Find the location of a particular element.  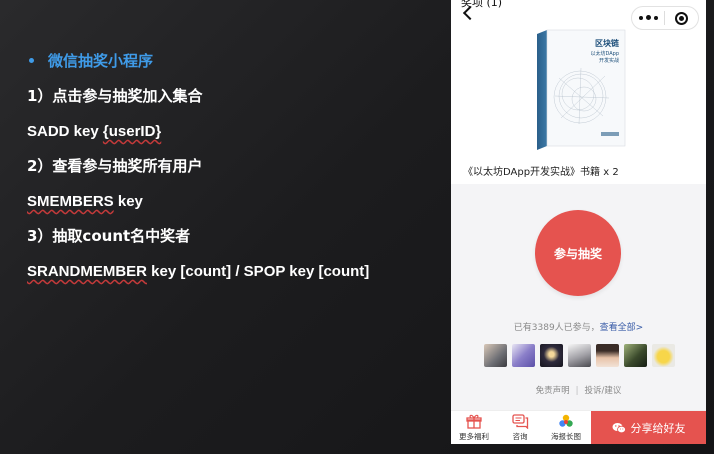

bottom-tab-bar: 更多福利 咨询 海报长图 分享给好友 is located at coordinates (578, 427).